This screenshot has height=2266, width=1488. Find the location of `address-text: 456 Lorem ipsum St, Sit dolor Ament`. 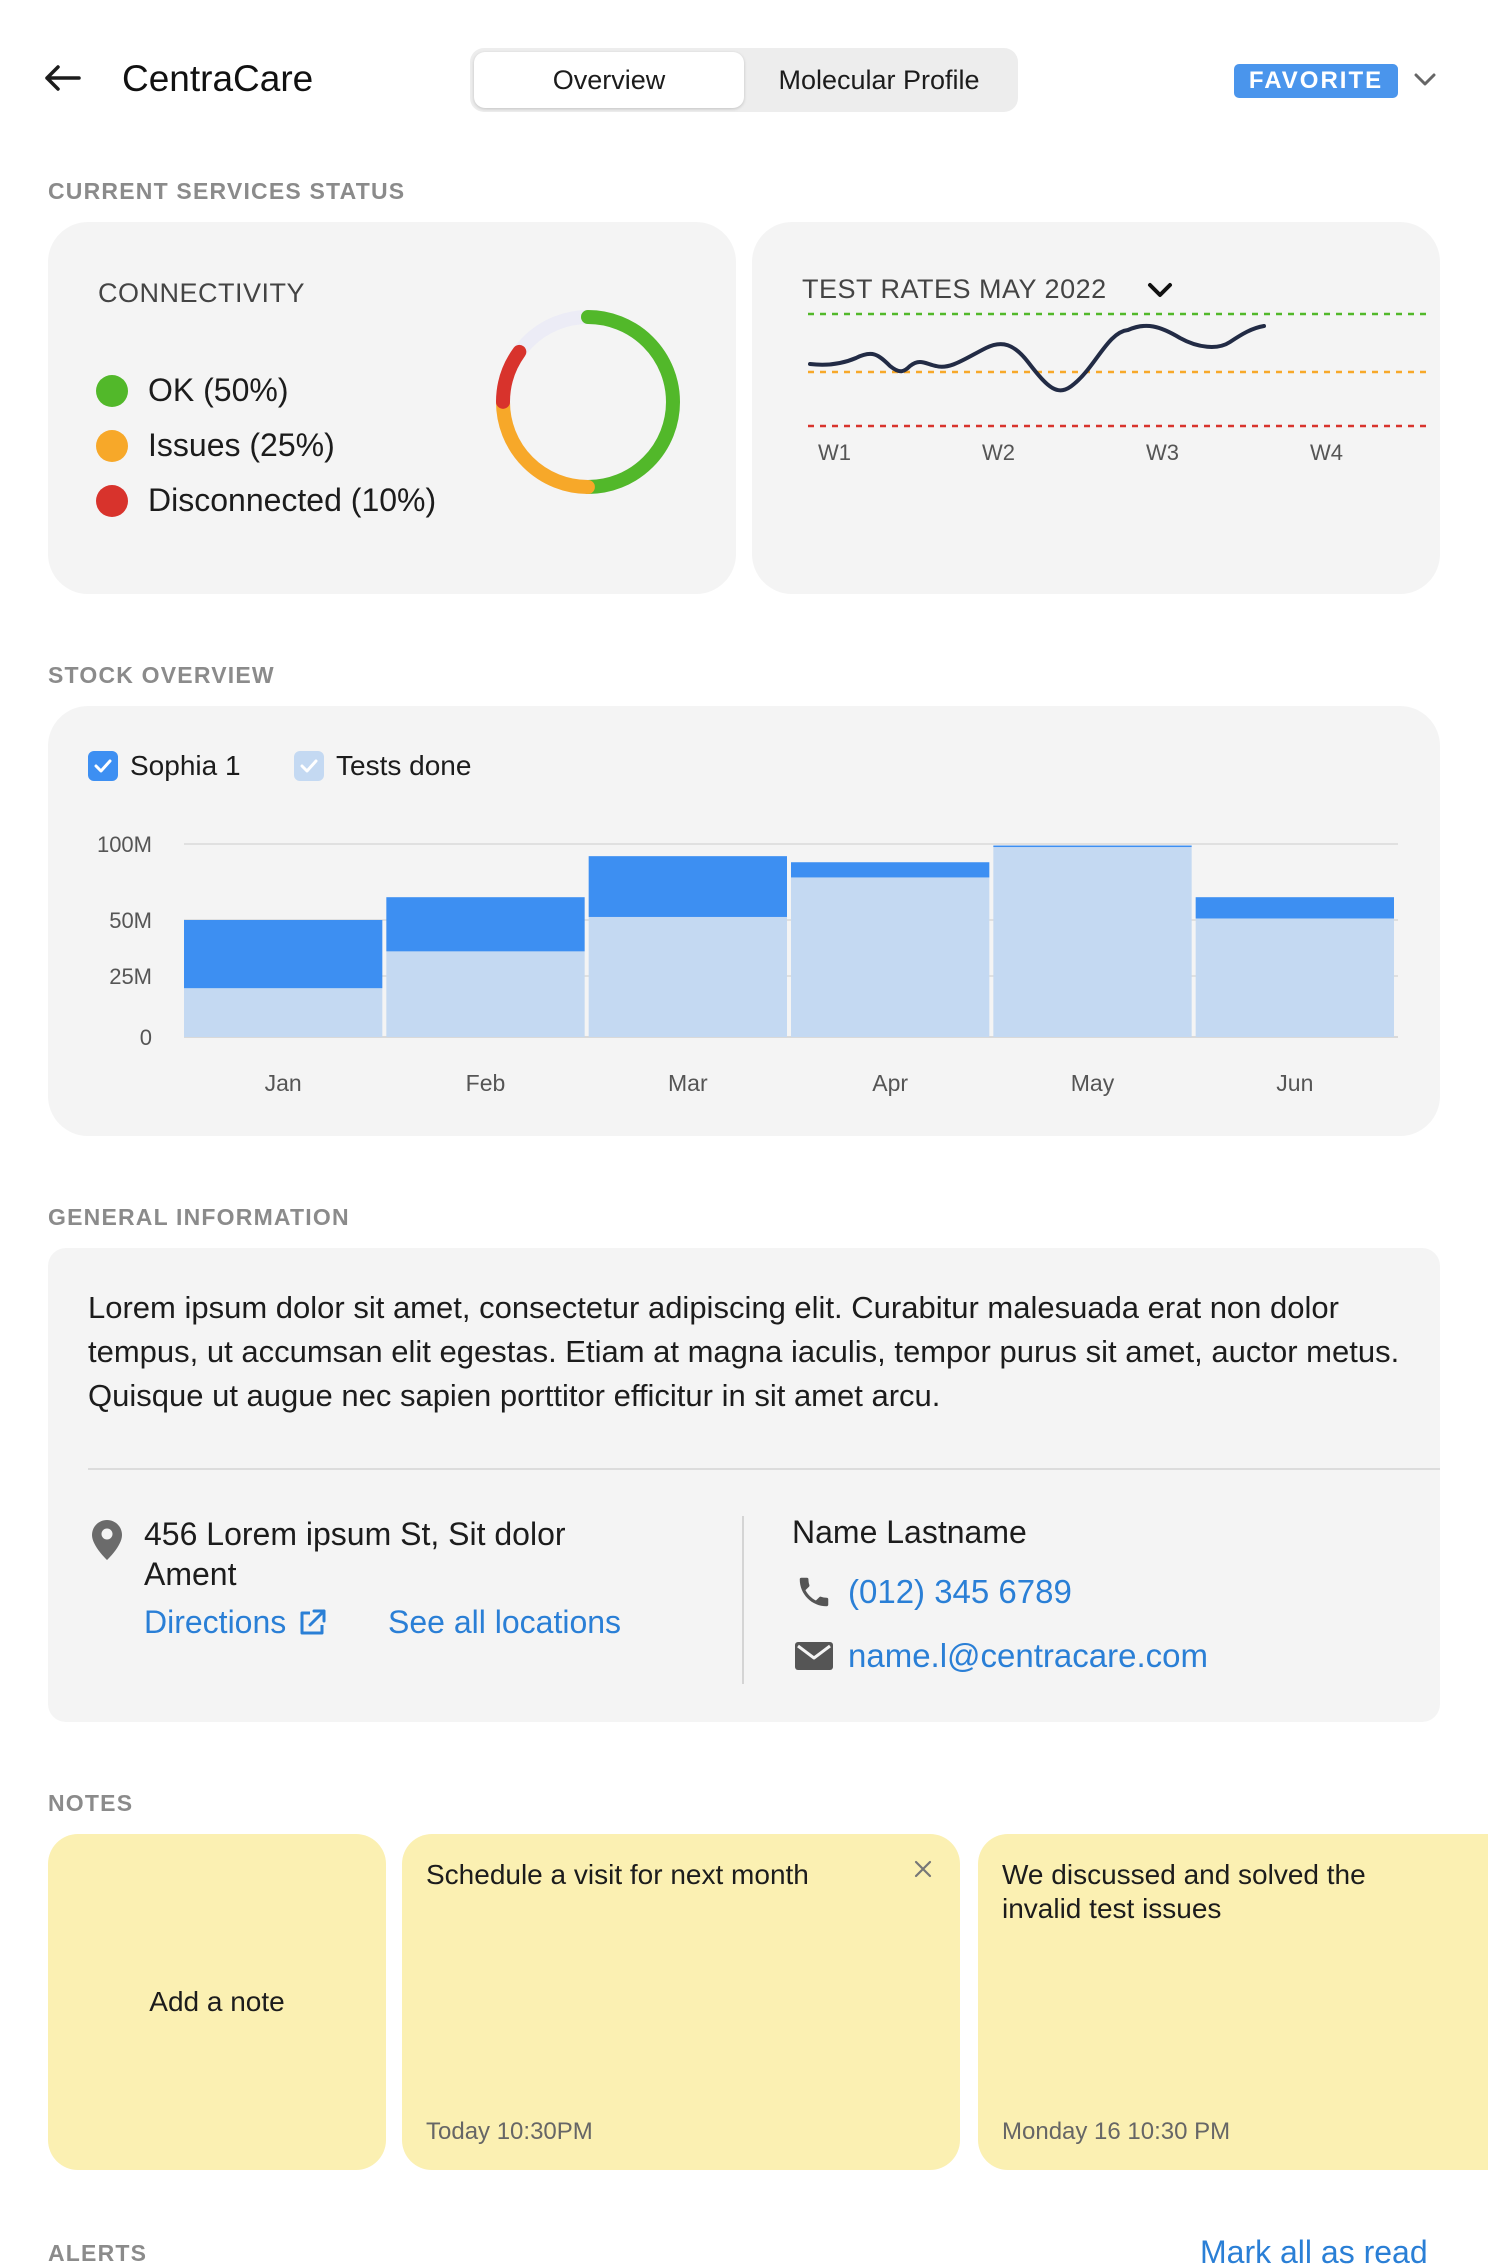

address-text: 456 Lorem ipsum St, Sit dolor Ament is located at coordinates (355, 1554).